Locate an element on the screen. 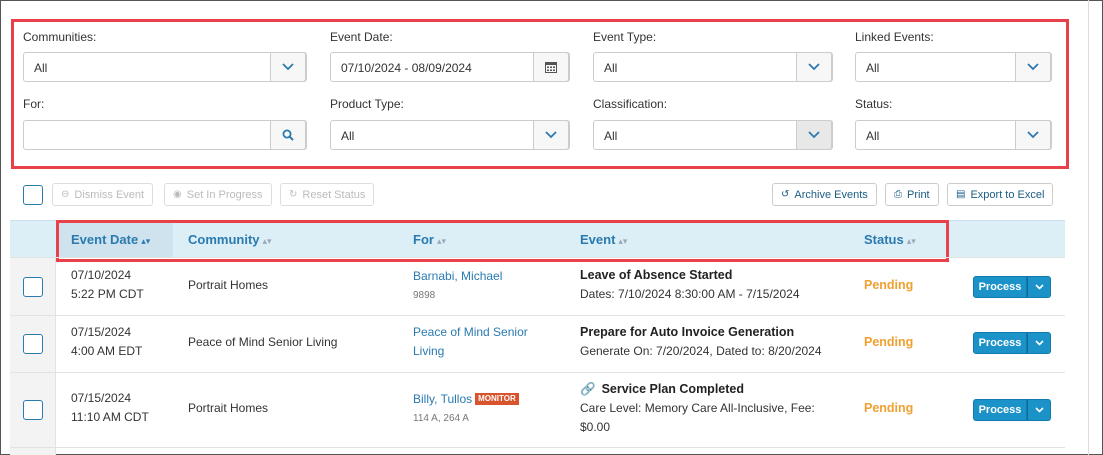 Image resolution: width=1103 pixels, height=455 pixels. event-title: Prepare for Auto Invoice Generation is located at coordinates (687, 332).